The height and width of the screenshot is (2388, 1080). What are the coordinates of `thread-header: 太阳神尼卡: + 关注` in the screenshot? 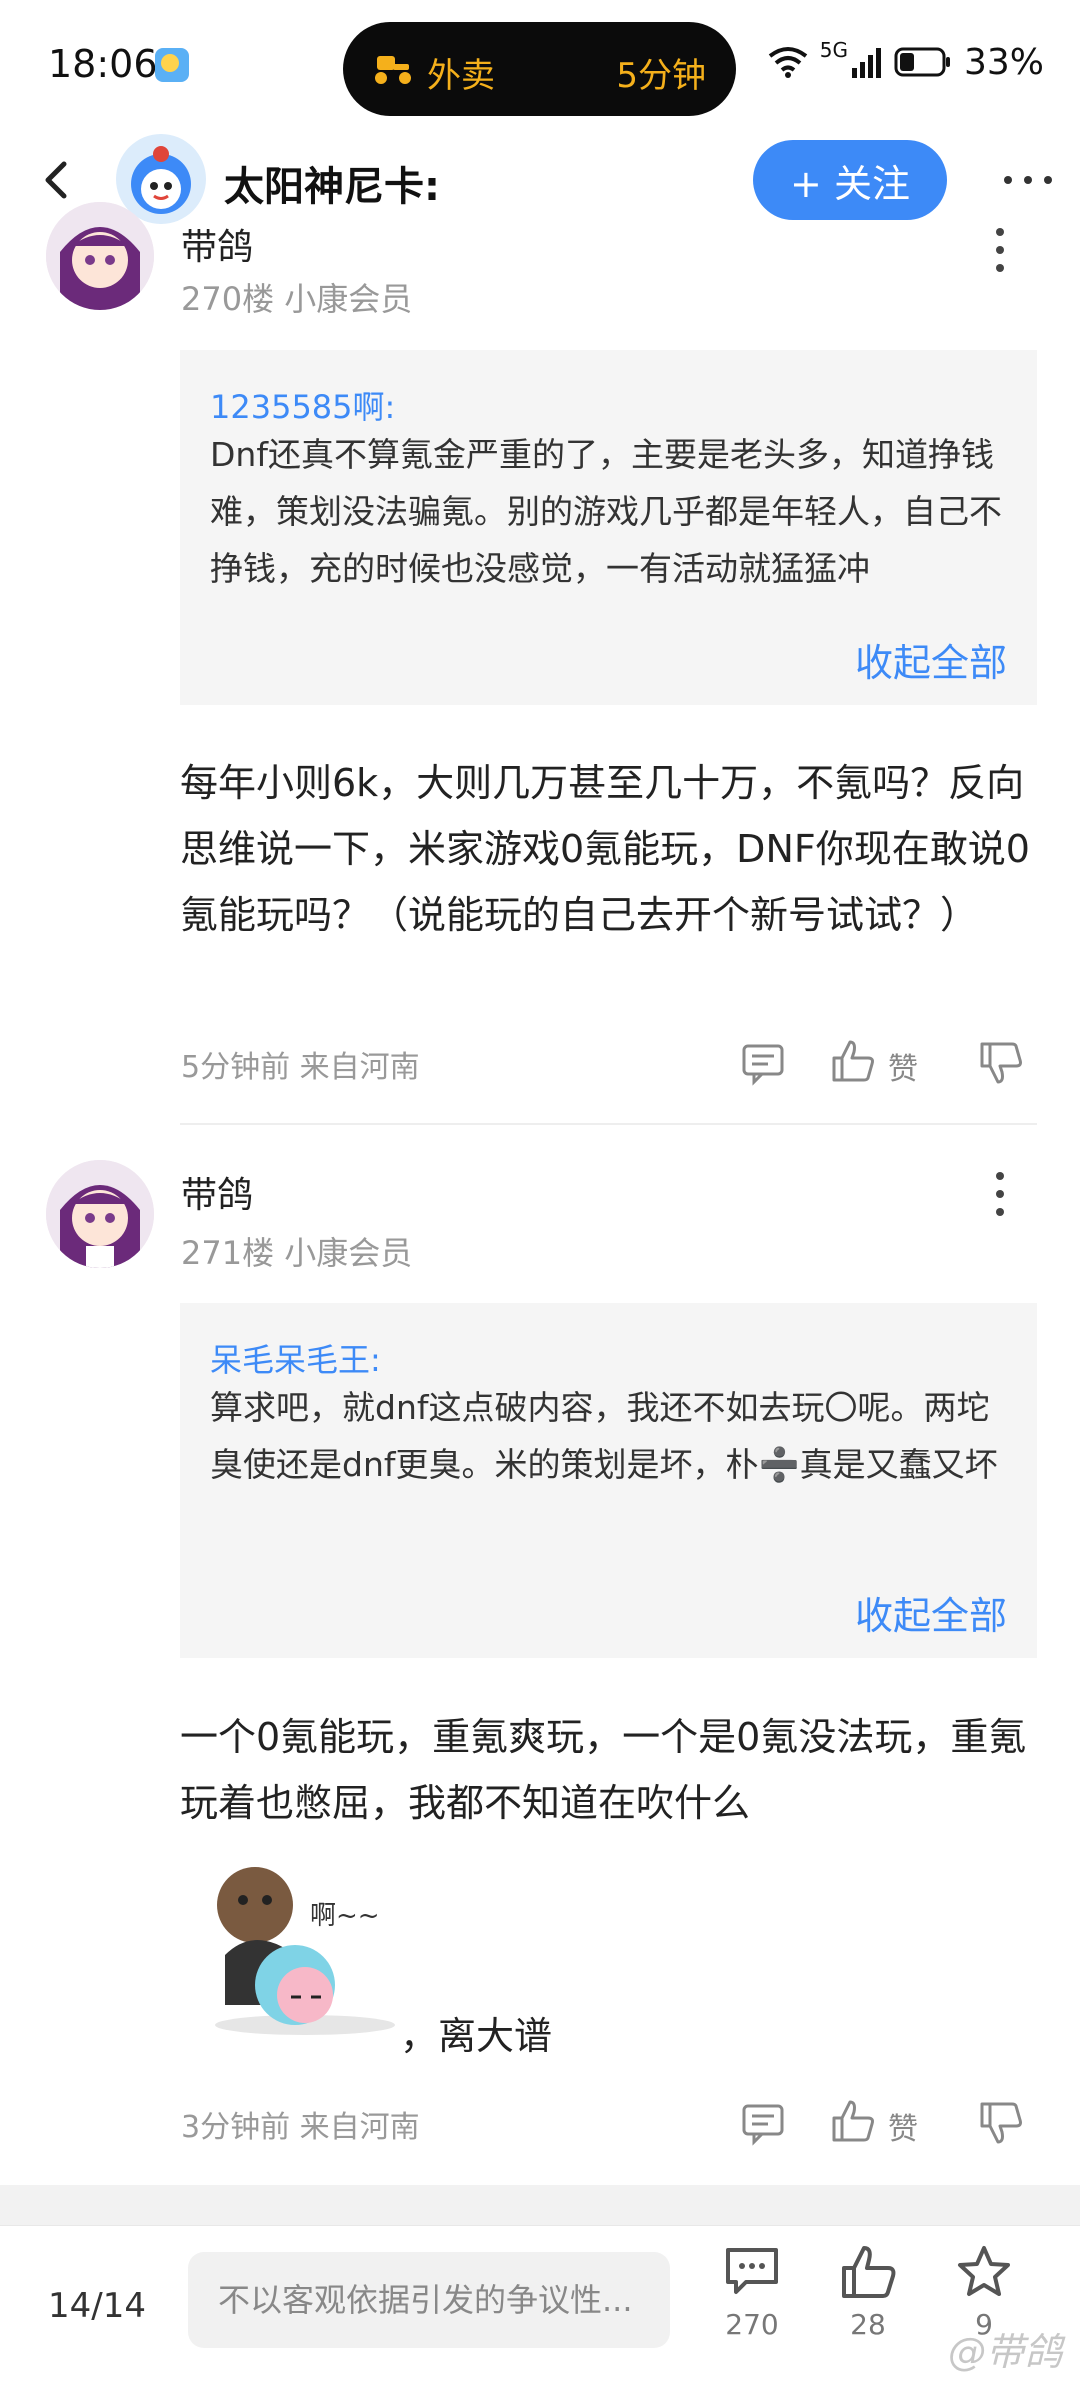 It's located at (540, 180).